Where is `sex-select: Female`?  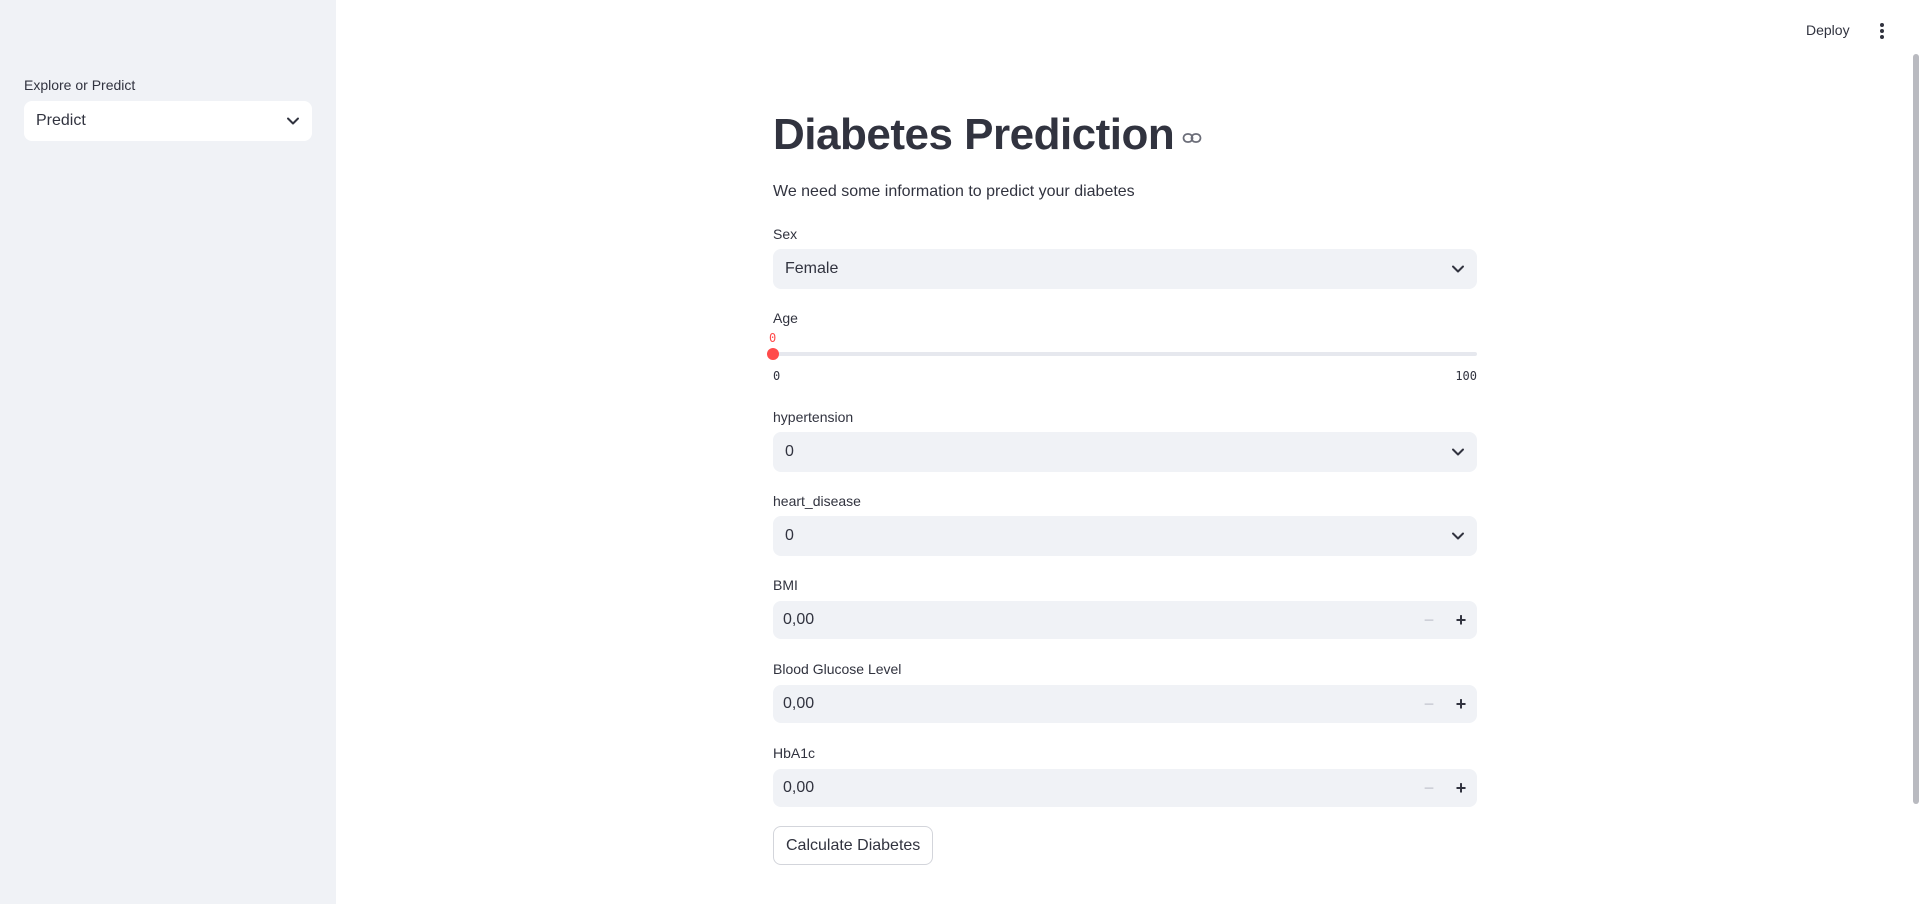
sex-select: Female is located at coordinates (1125, 269).